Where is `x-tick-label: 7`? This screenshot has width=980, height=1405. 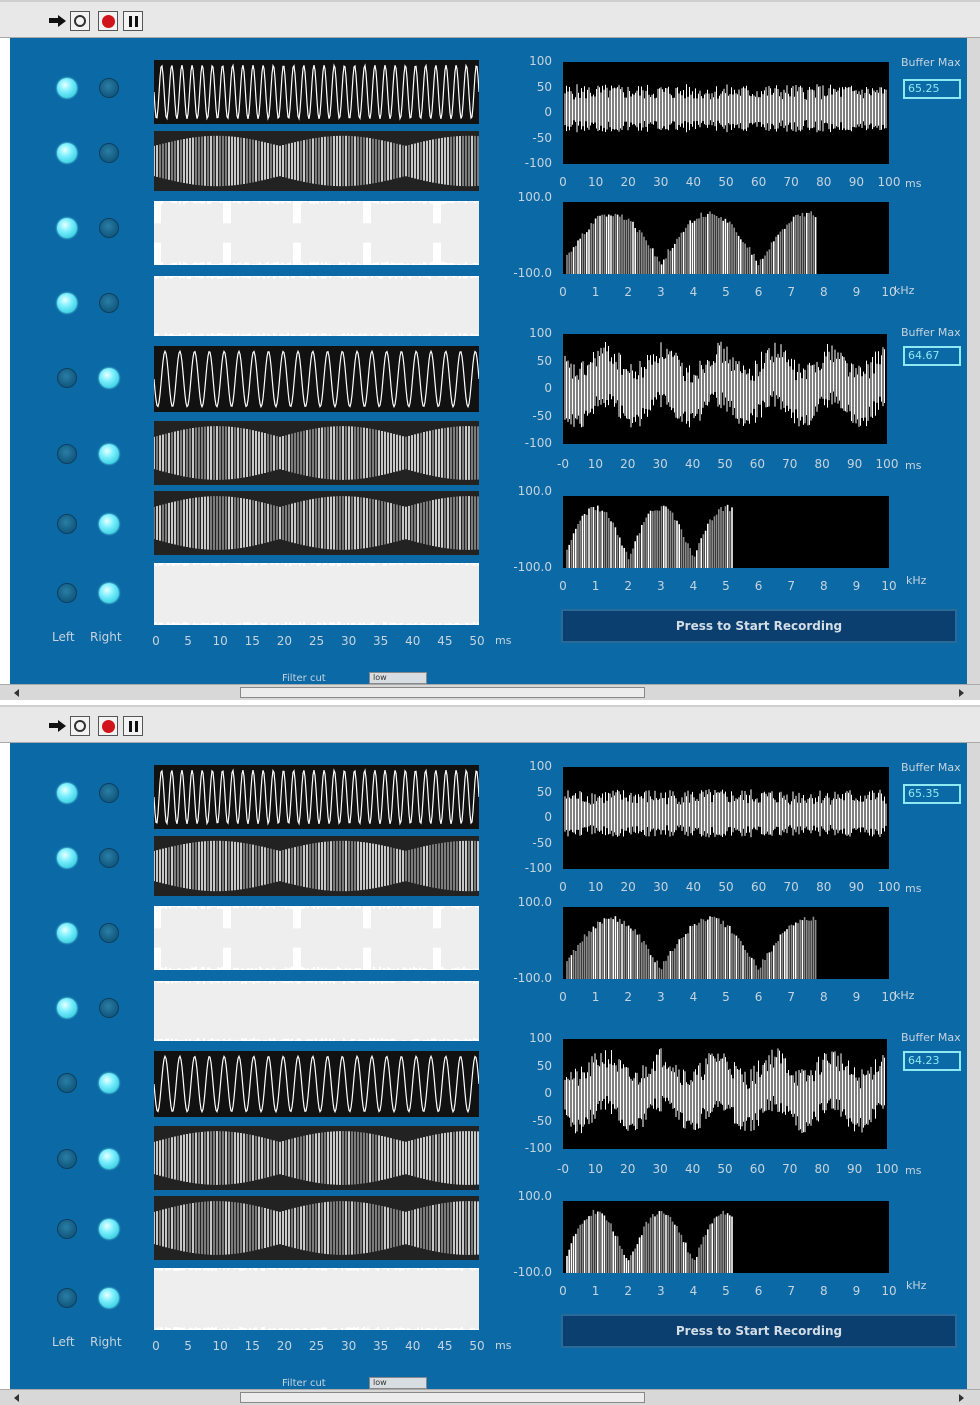 x-tick-label: 7 is located at coordinates (791, 292).